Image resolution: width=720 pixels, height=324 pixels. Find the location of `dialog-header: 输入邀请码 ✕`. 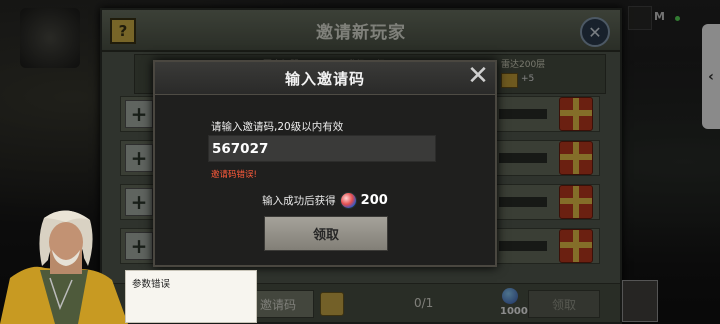

dialog-header: 输入邀请码 ✕ is located at coordinates (325, 78).